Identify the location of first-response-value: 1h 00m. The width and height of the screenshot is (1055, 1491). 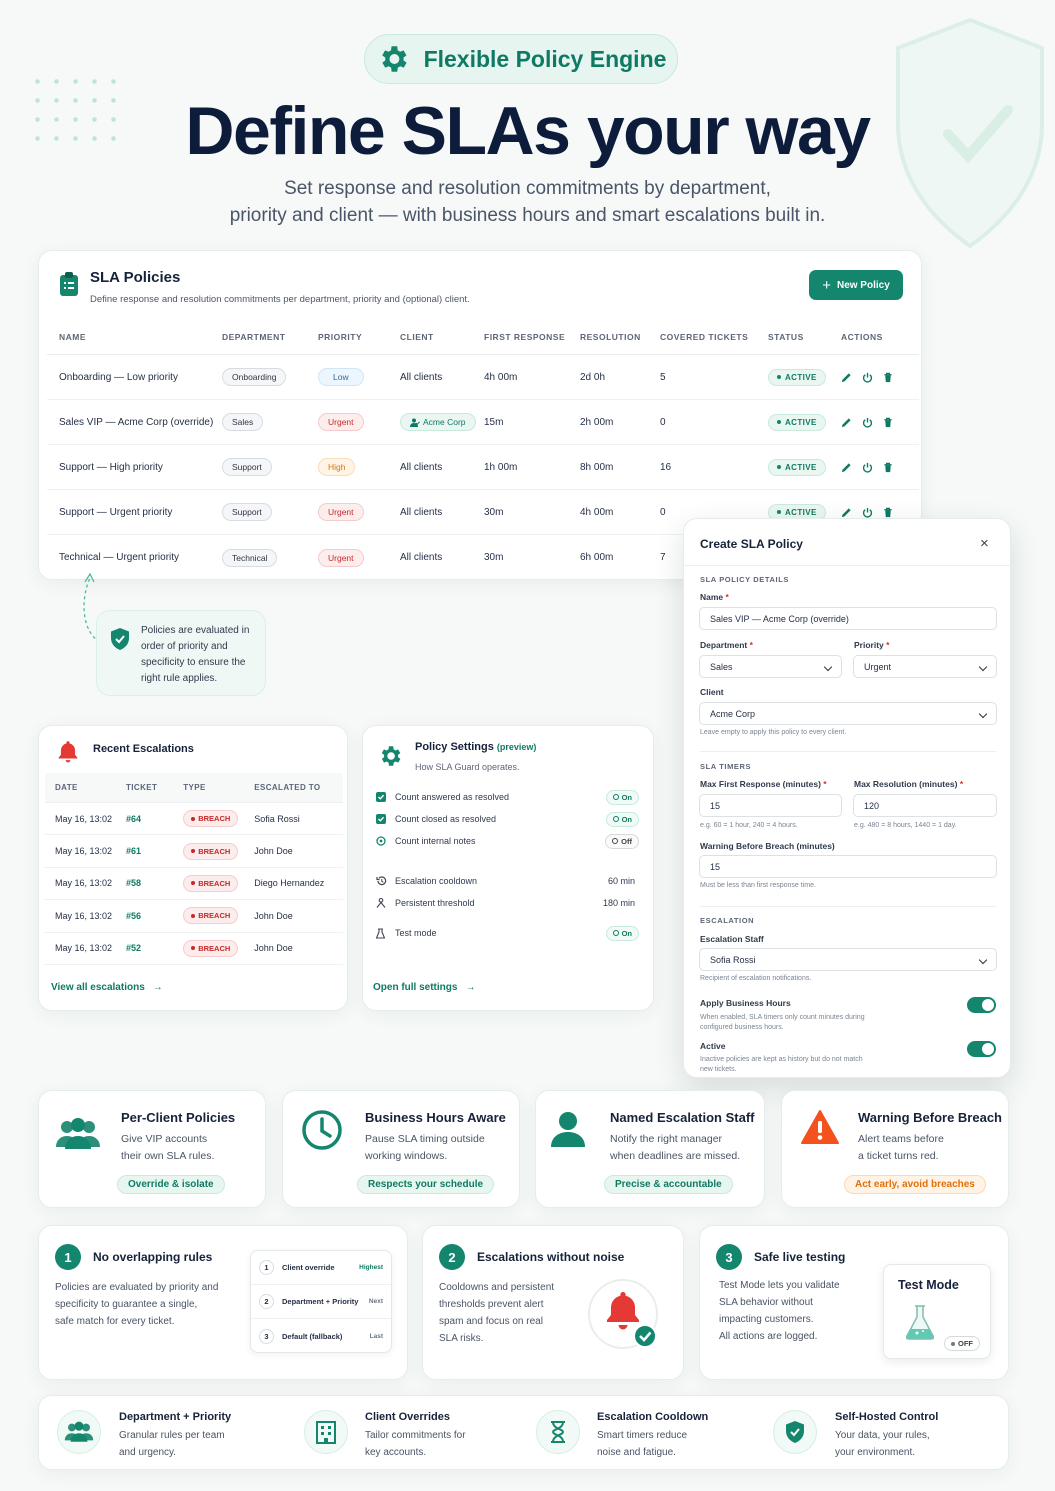
(501, 467).